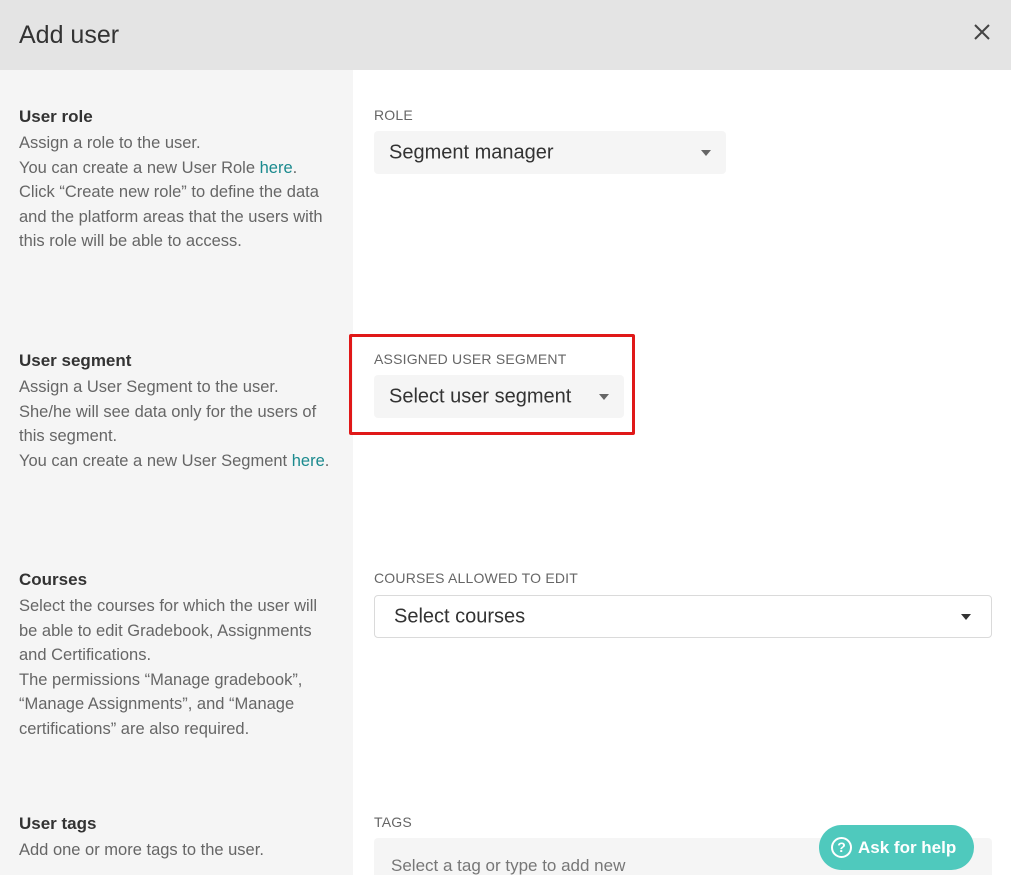  I want to click on role-desc-line: Assign a role to the user., so click(110, 143).